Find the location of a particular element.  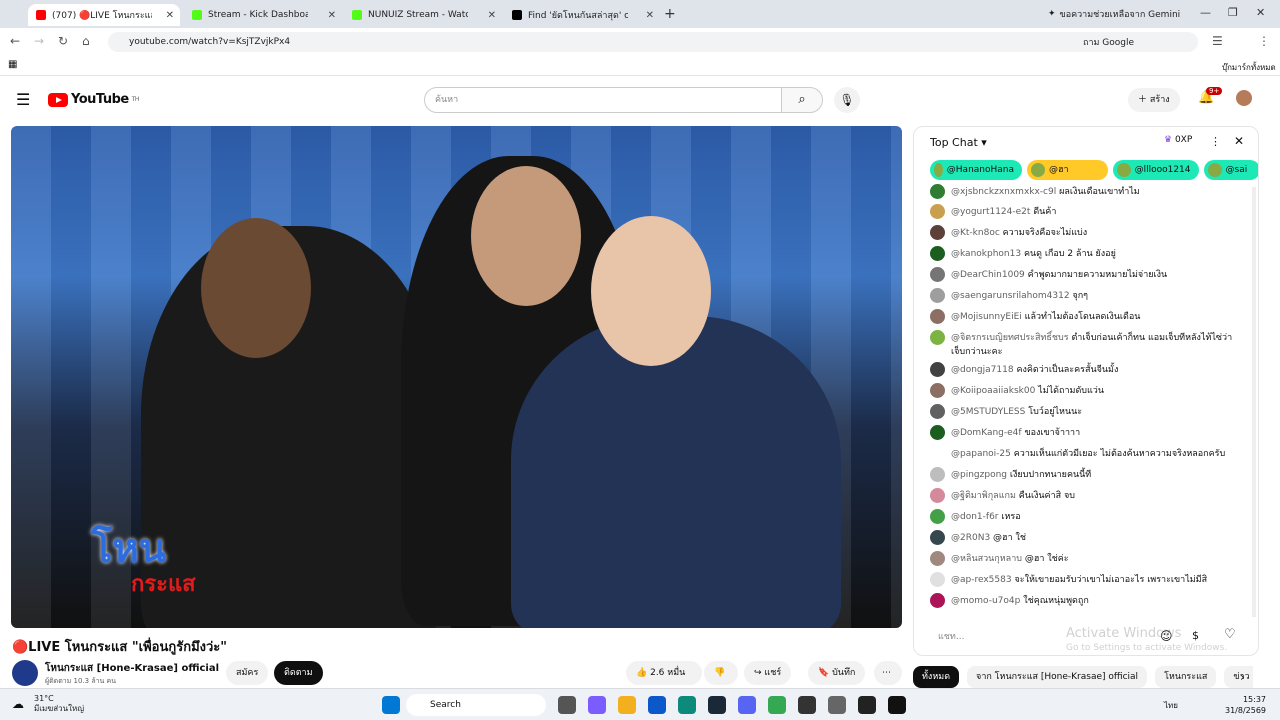

chat-author: @kanokphon13 is located at coordinates (986, 254).